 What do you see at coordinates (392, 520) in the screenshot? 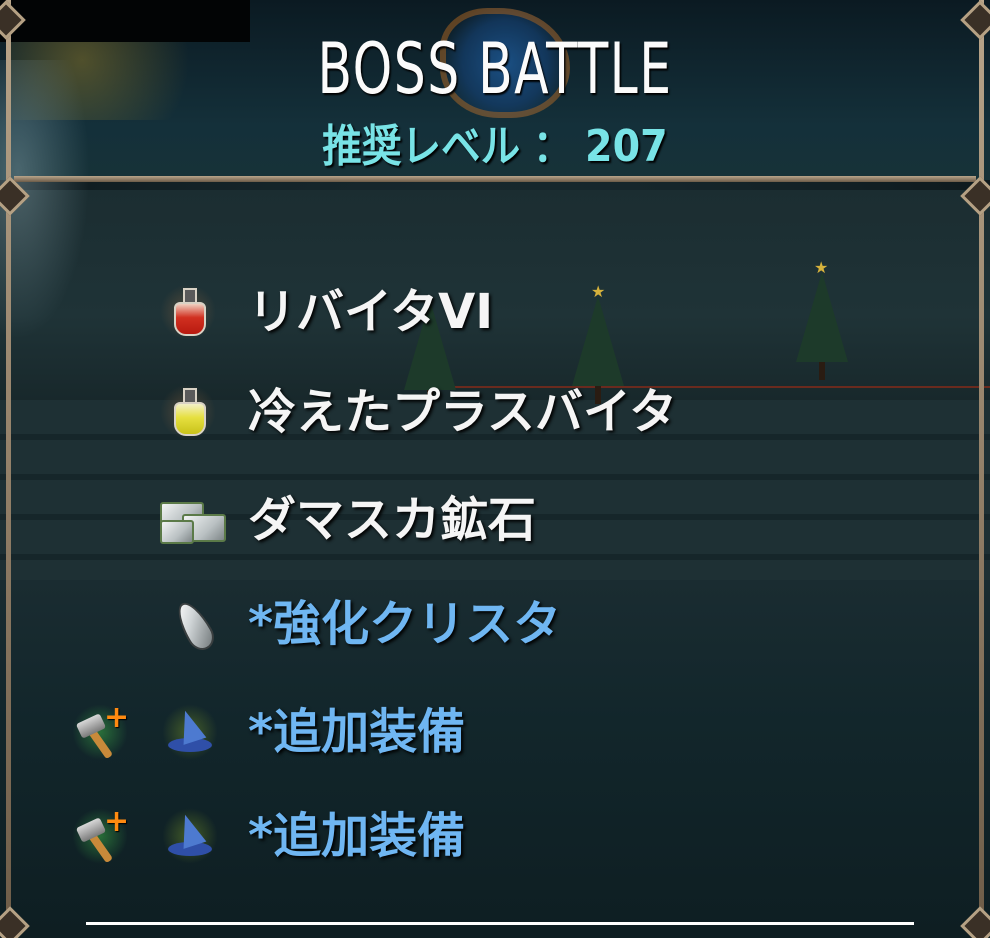
I see `reward-item-label: ダマスカ鉱石` at bounding box center [392, 520].